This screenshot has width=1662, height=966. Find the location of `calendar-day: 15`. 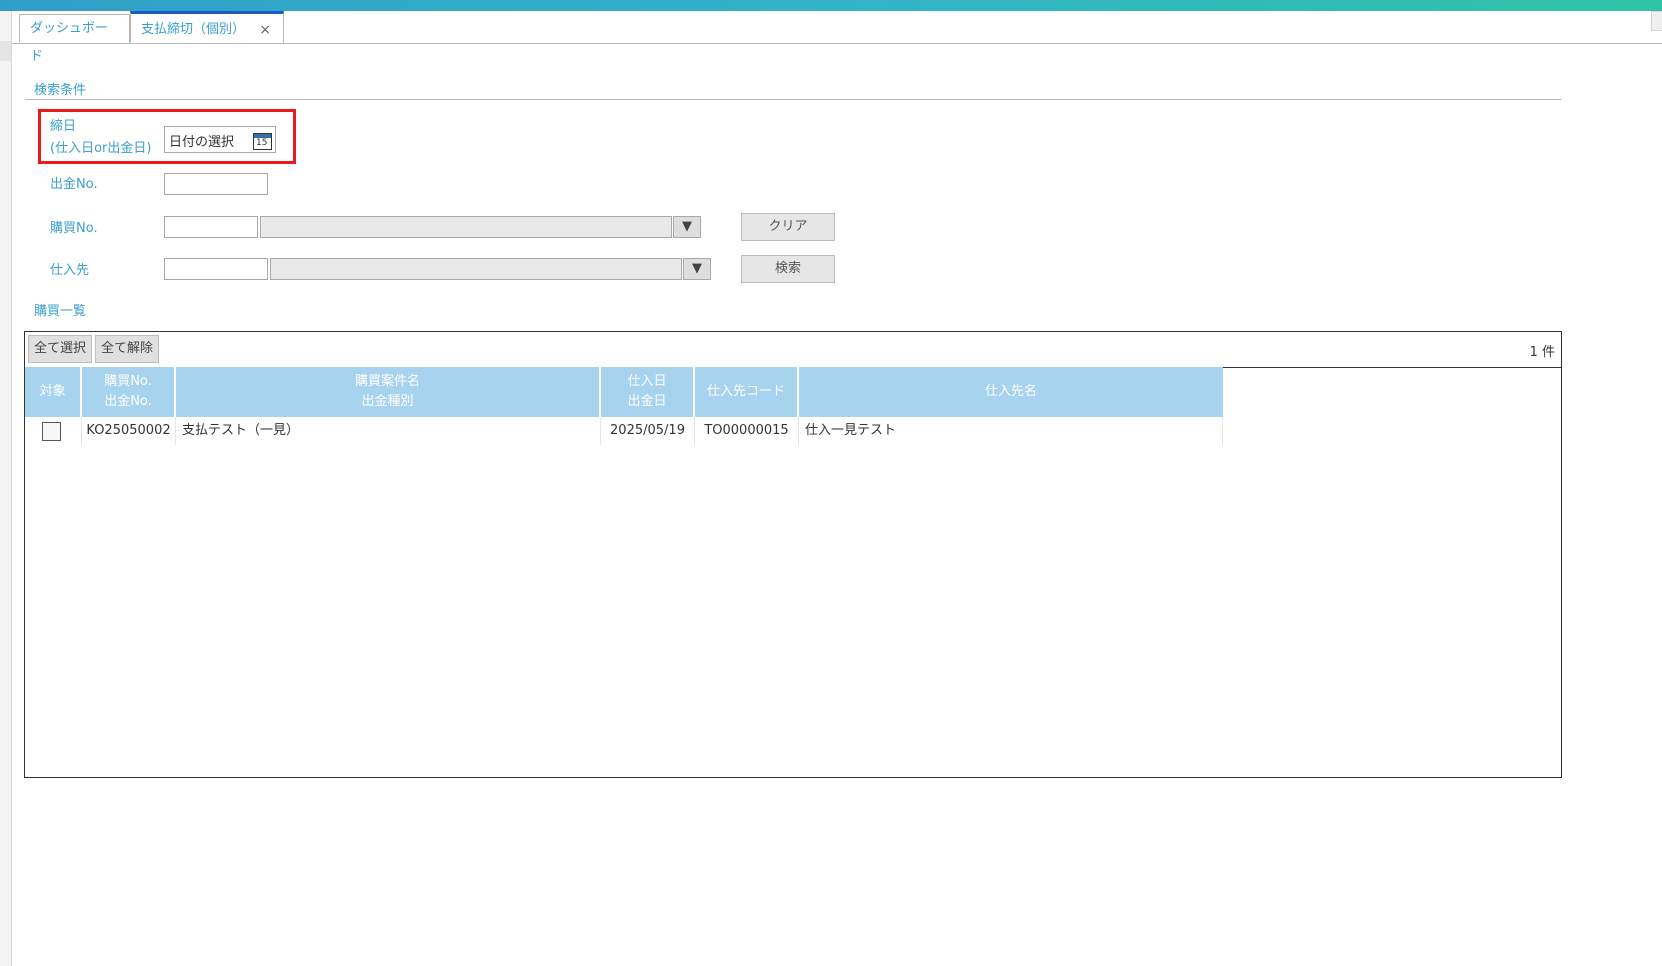

calendar-day: 15 is located at coordinates (262, 143).